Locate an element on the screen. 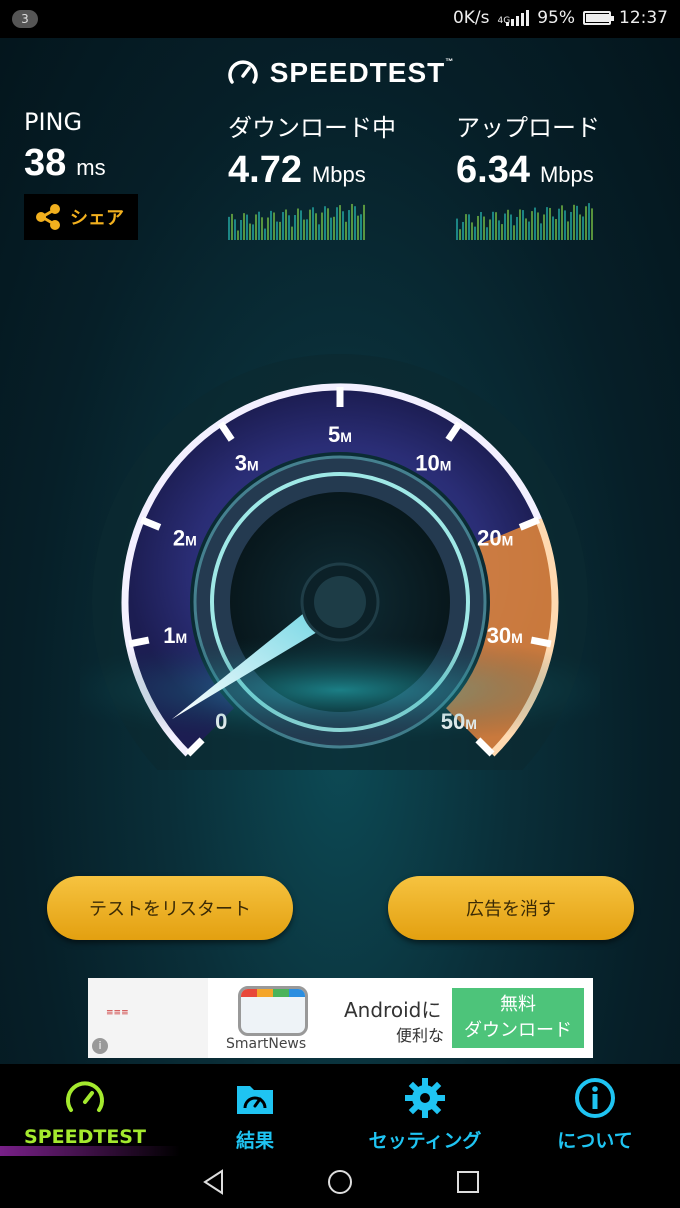  ad-small-image: ≡≡≡ is located at coordinates (117, 1013).